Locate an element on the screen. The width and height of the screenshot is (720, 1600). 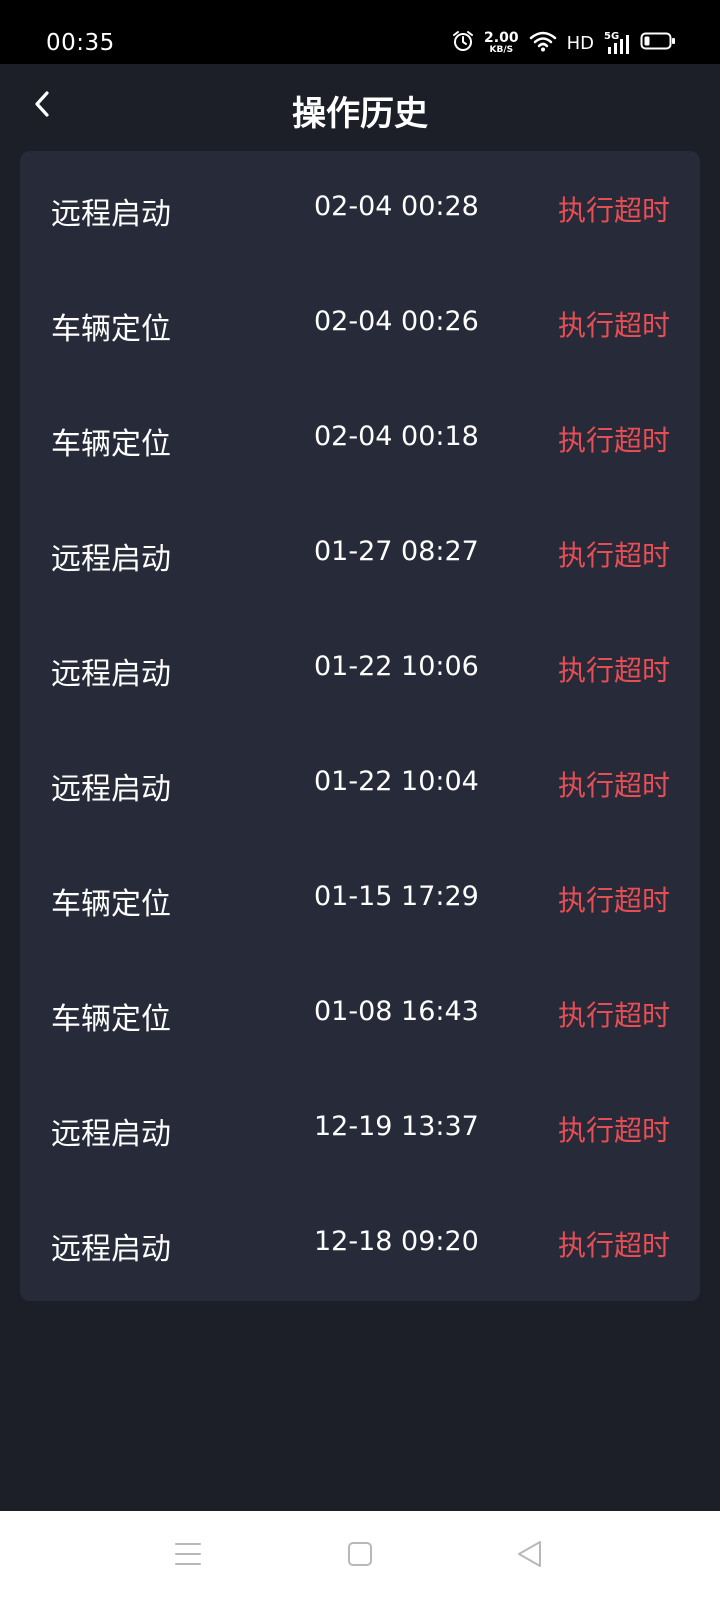
history-time: 02-04 00:28 is located at coordinates (396, 206).